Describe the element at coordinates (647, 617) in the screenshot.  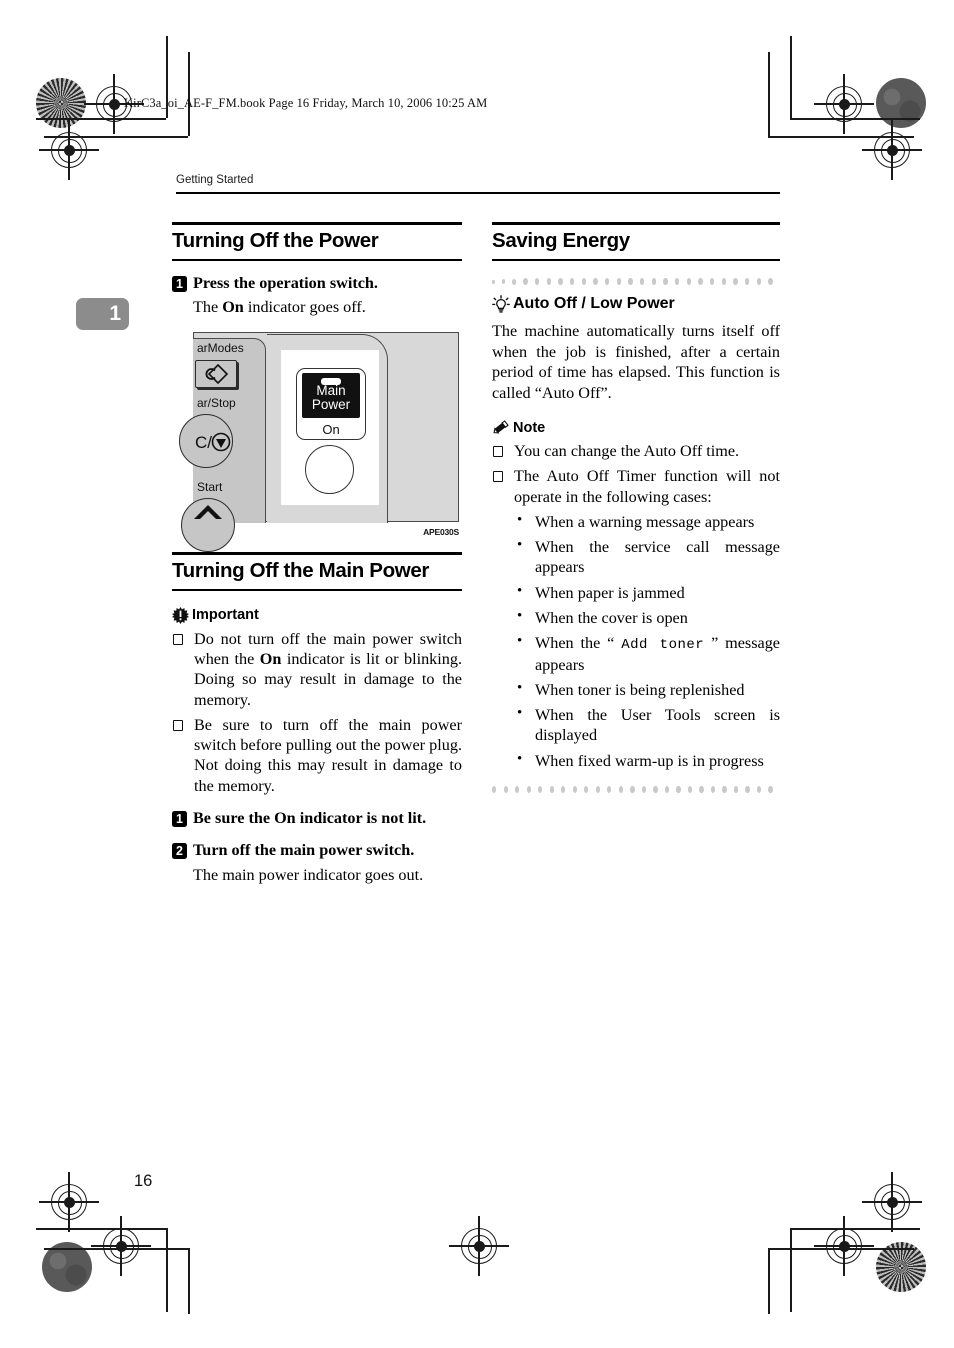
I see `list-item: When the cover is open` at that location.